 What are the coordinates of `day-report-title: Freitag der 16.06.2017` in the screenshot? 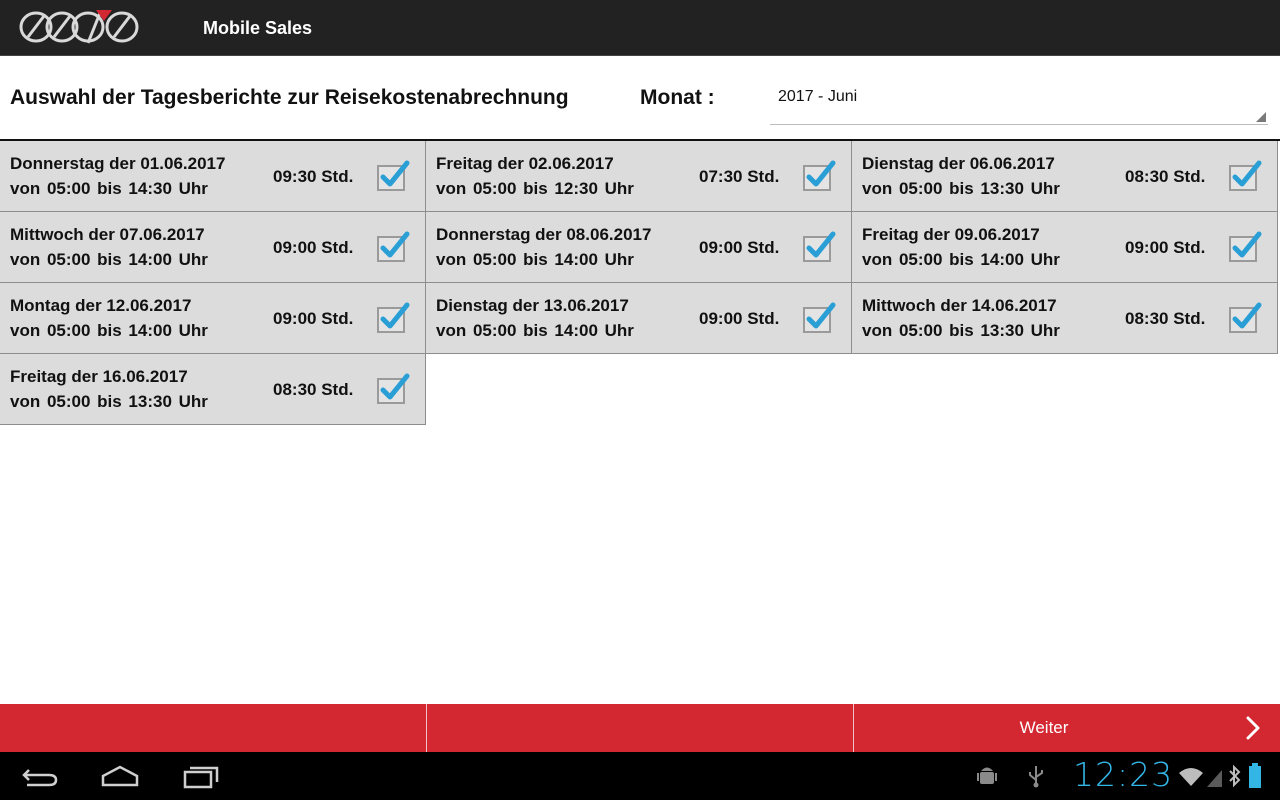 It's located at (99, 376).